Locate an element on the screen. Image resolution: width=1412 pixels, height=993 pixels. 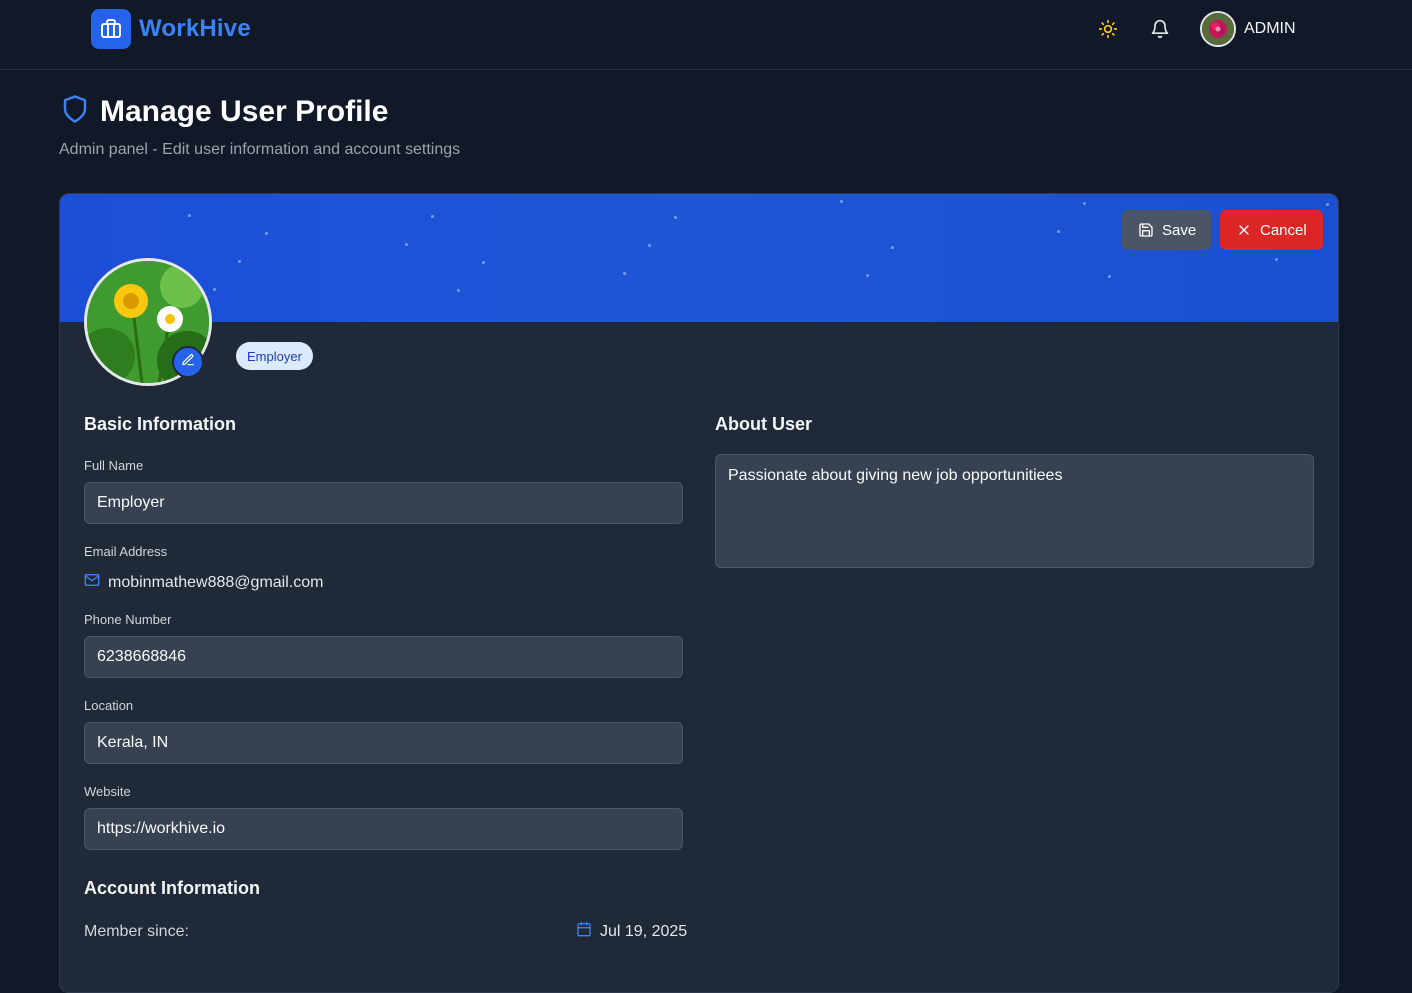
basic-info-title: Basic Information is located at coordinates (160, 424).